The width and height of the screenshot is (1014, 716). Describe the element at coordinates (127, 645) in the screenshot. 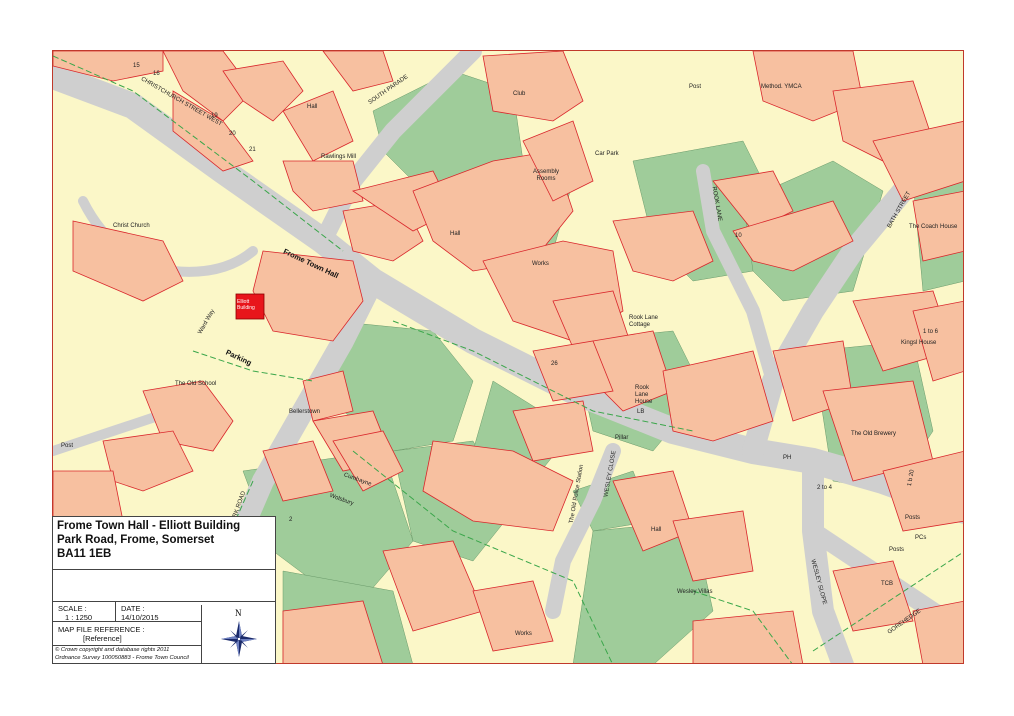

I see `copyright-divider` at that location.